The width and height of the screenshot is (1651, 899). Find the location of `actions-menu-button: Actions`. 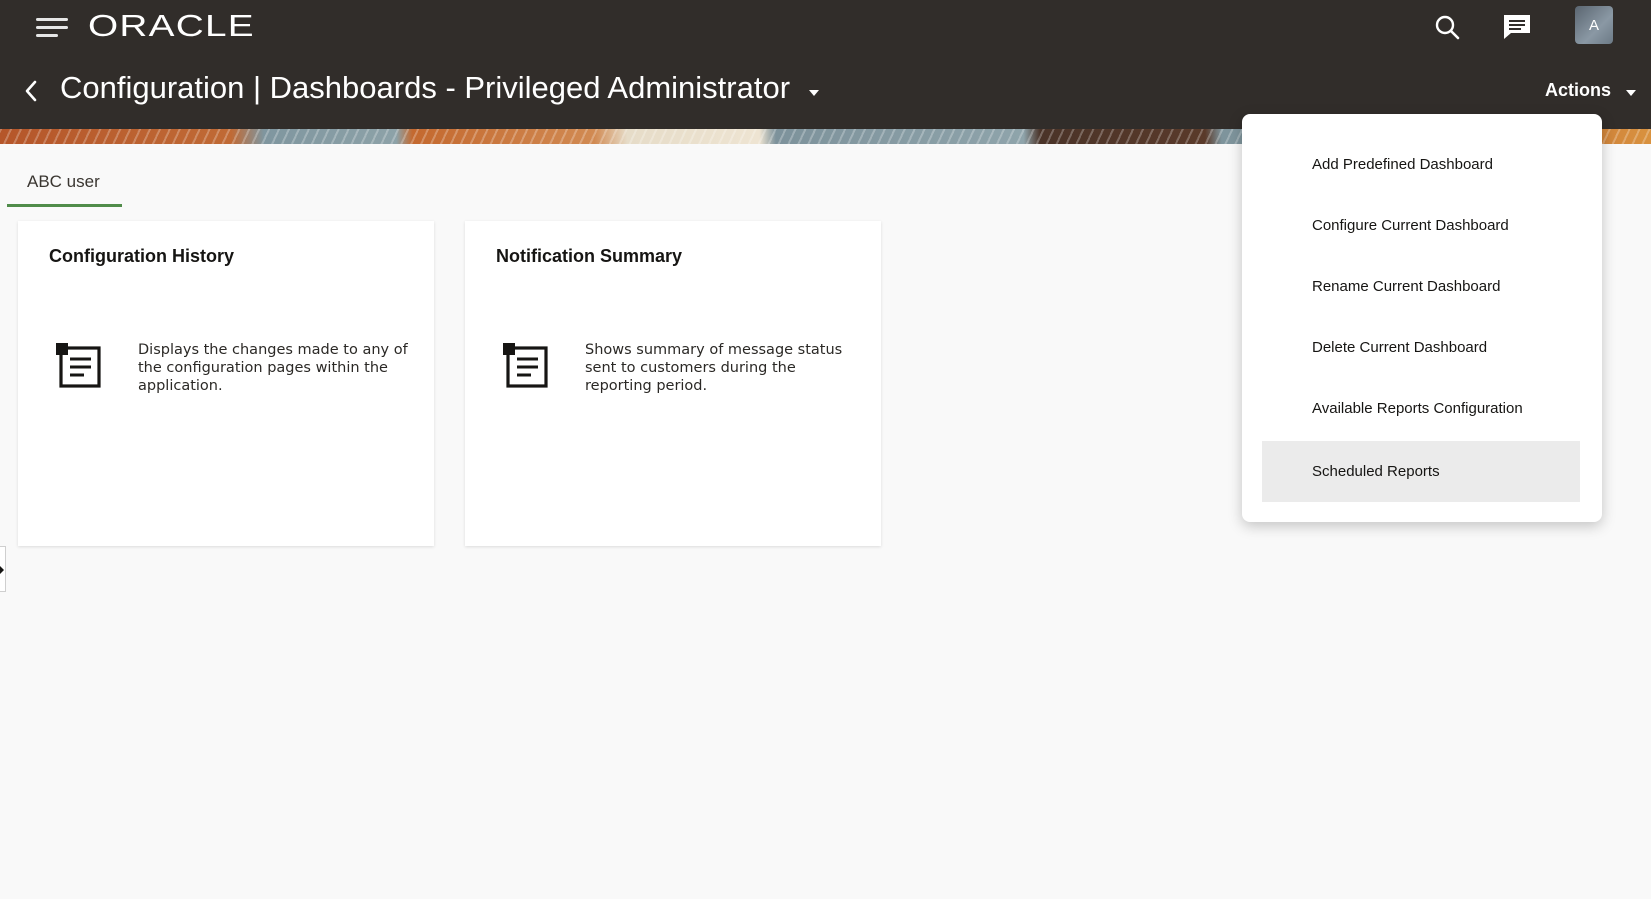

actions-menu-button: Actions is located at coordinates (1591, 90).